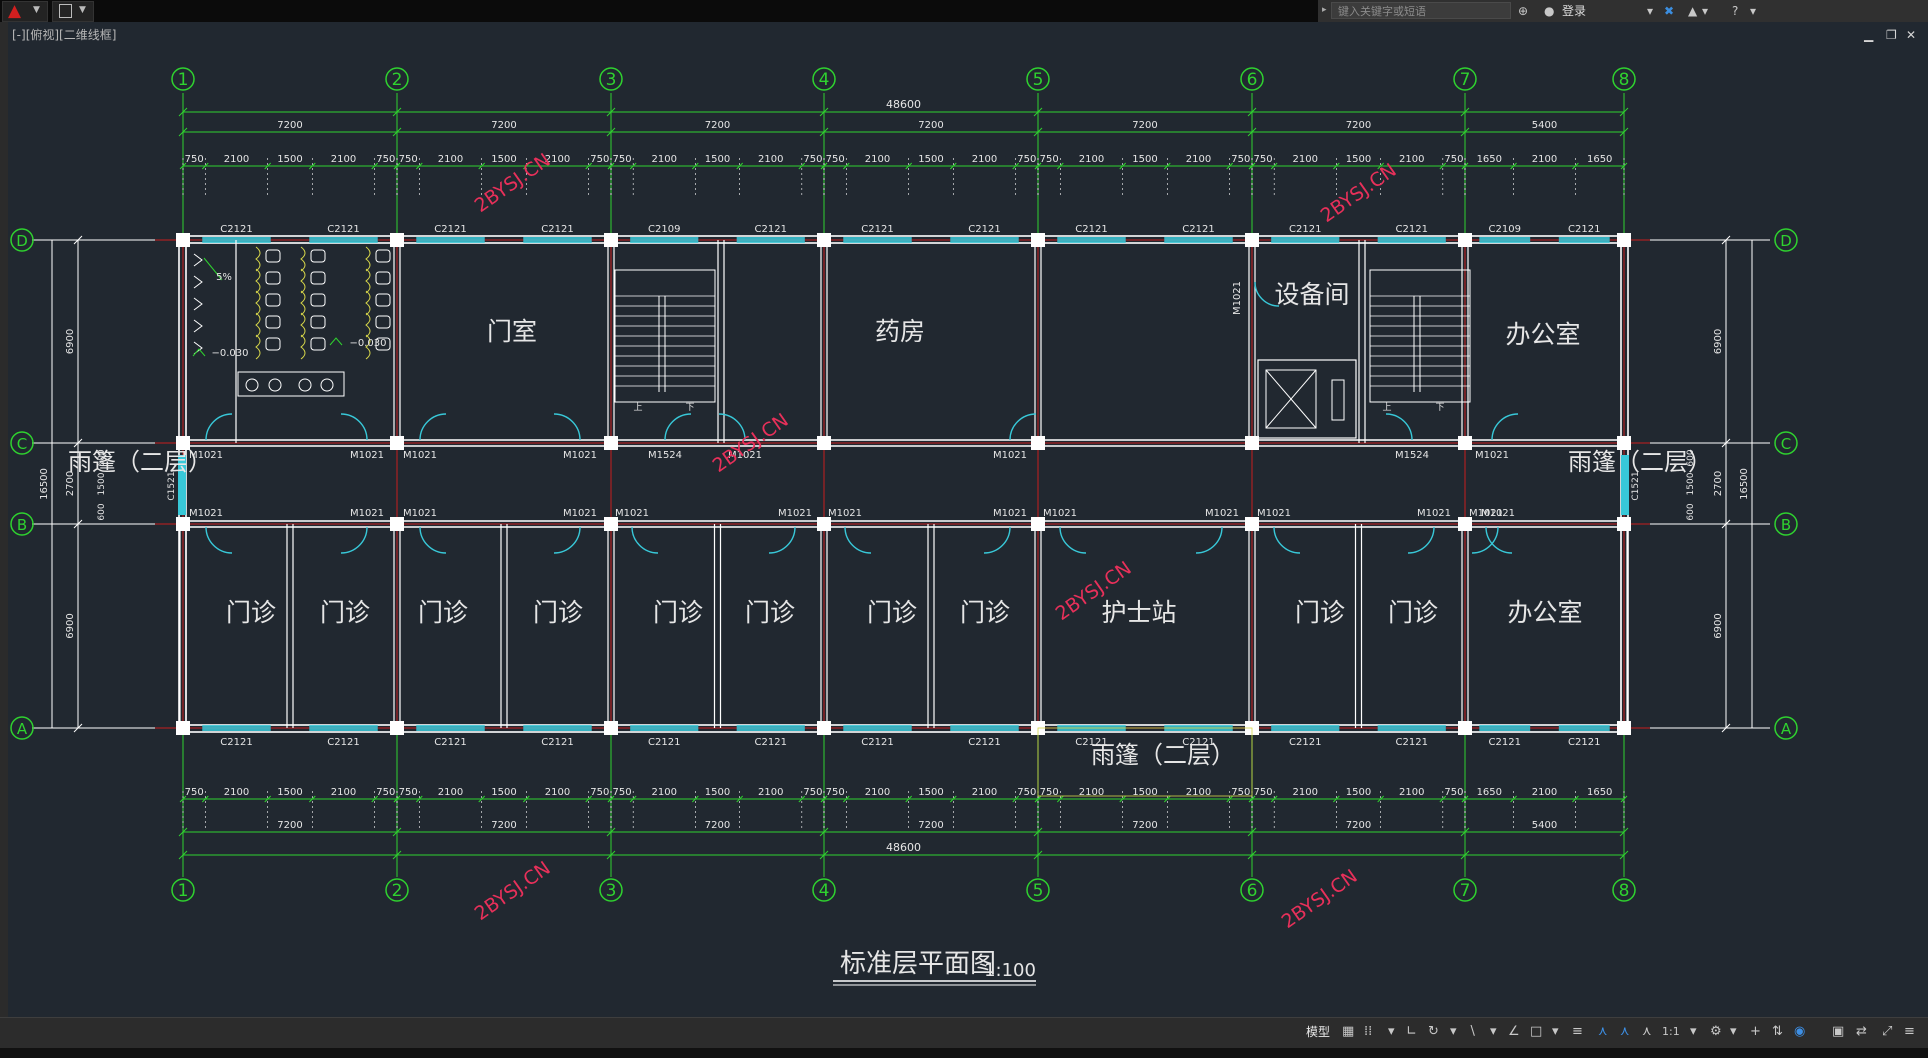 The image size is (1928, 1058). What do you see at coordinates (140, 462) in the screenshot?
I see `canopy-label: 雨篷（二层）` at bounding box center [140, 462].